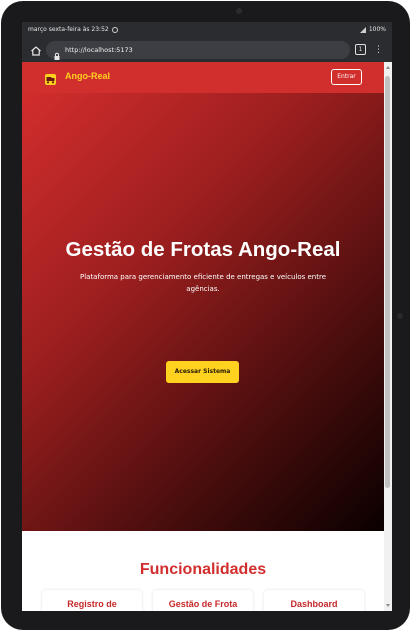 Image resolution: width=411 pixels, height=631 pixels. I want to click on browser-toolbar: http://localhost:5173 1 ⋮, so click(207, 50).